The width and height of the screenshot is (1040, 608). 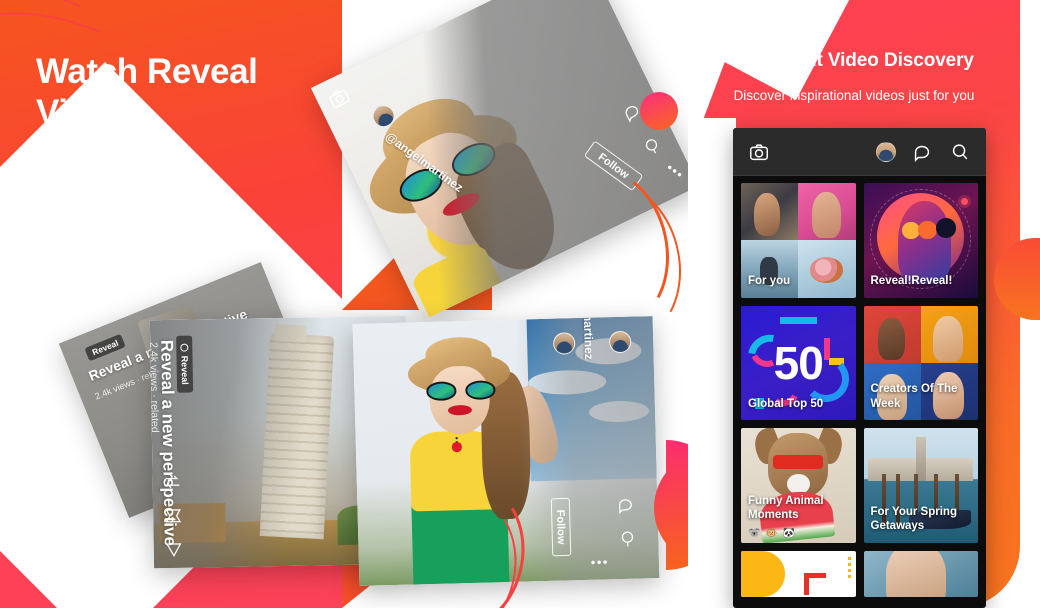 I want to click on panel-left-gap, so click(x=712, y=363).